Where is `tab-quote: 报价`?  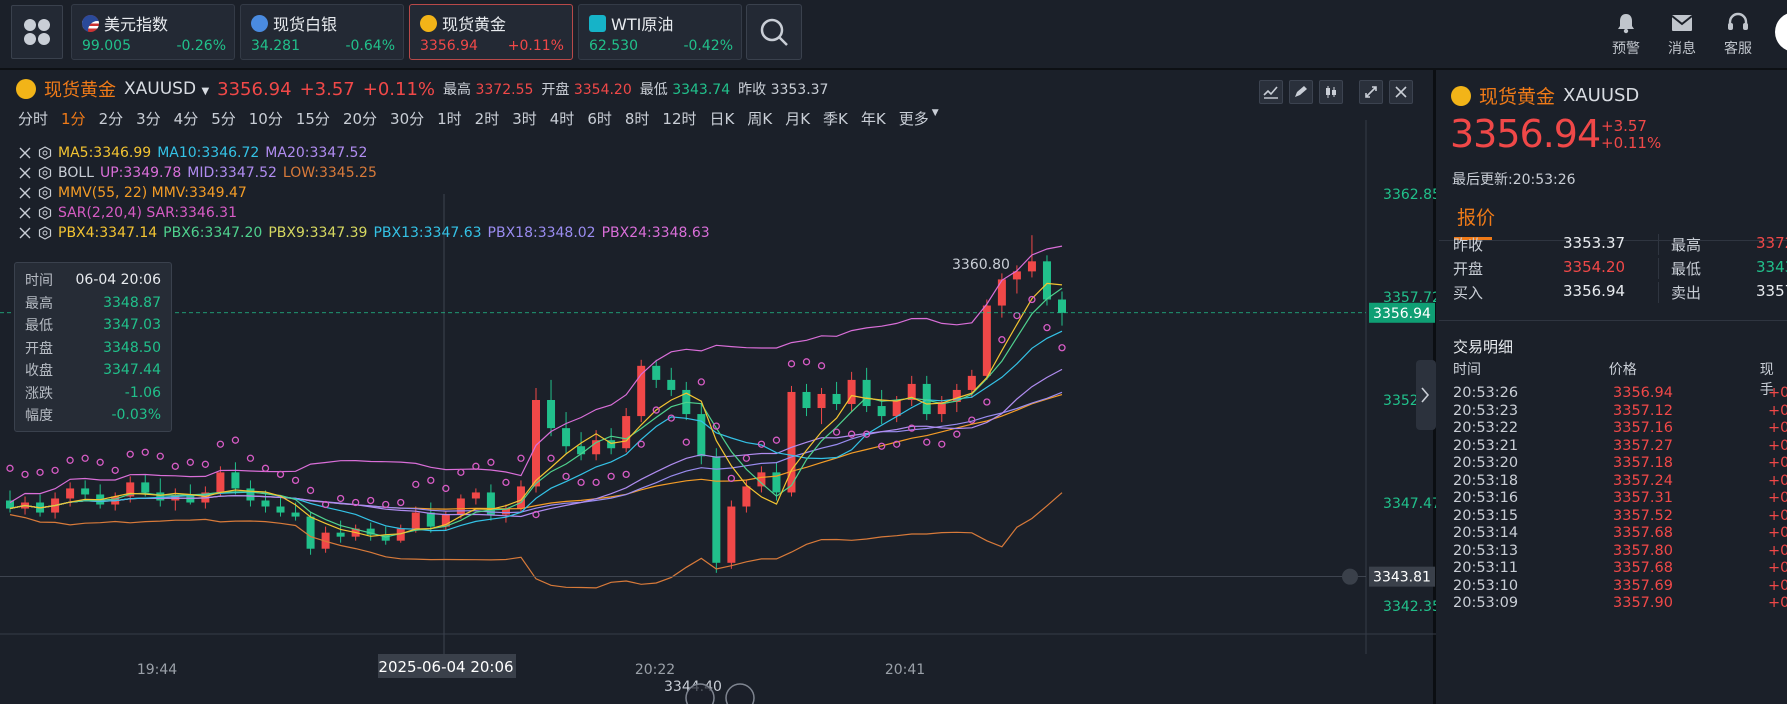
tab-quote: 报价 is located at coordinates (1476, 216).